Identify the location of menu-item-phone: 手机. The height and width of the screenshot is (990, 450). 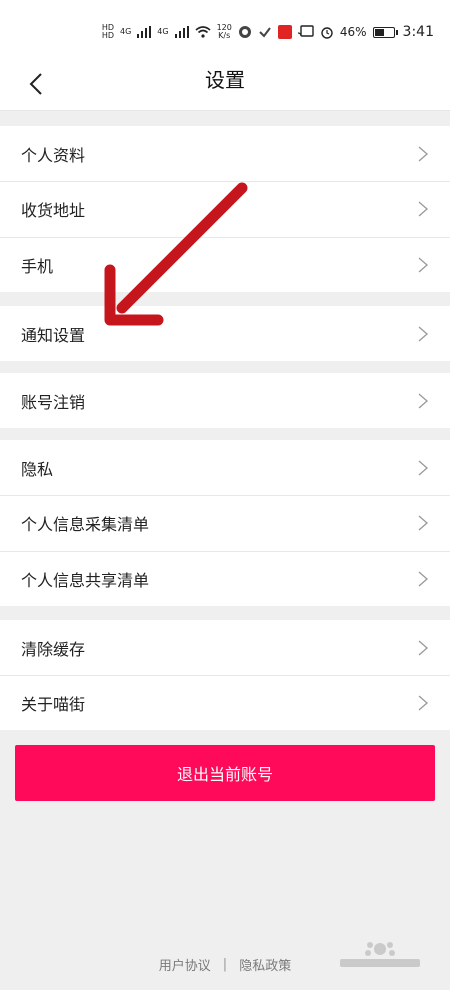
(225, 264).